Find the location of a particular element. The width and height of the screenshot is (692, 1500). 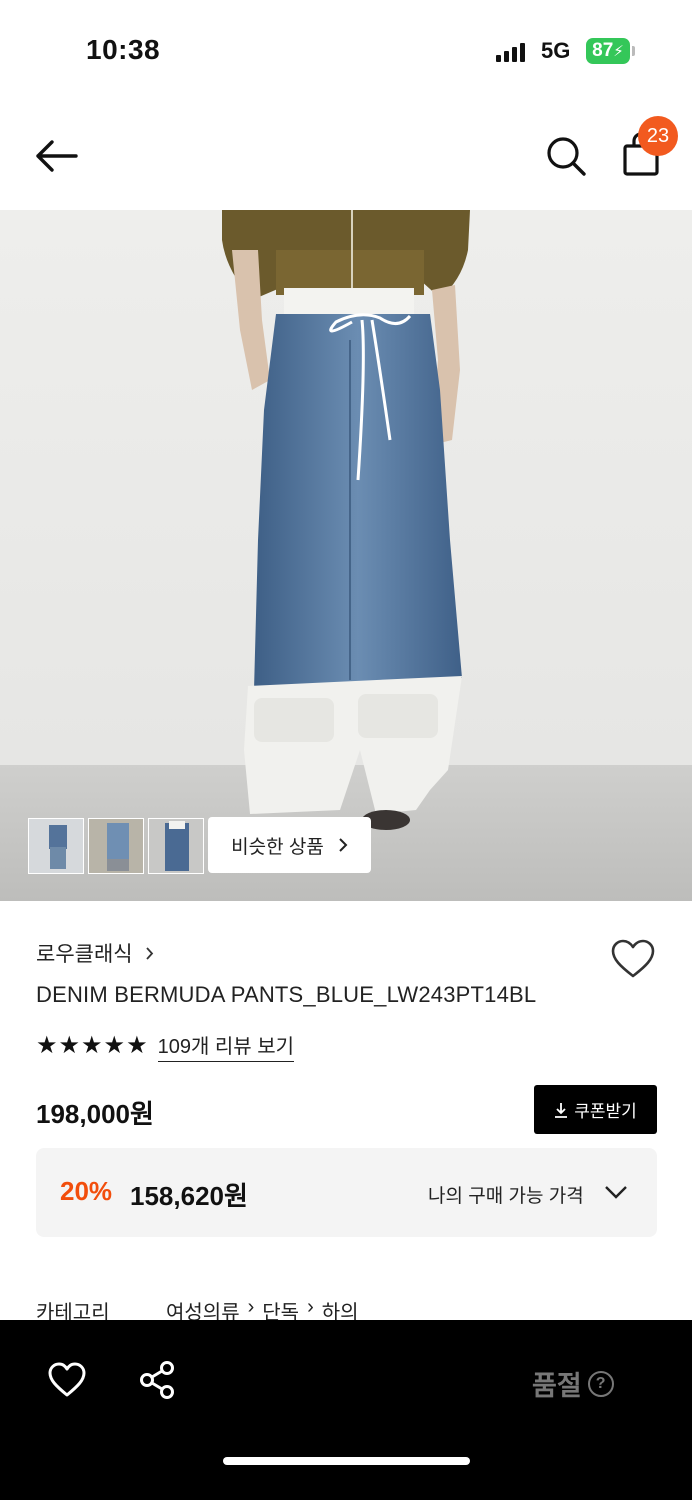

my-price-panel: 20% 158,620원 나의 구매 가능 가격 is located at coordinates (346, 1192).